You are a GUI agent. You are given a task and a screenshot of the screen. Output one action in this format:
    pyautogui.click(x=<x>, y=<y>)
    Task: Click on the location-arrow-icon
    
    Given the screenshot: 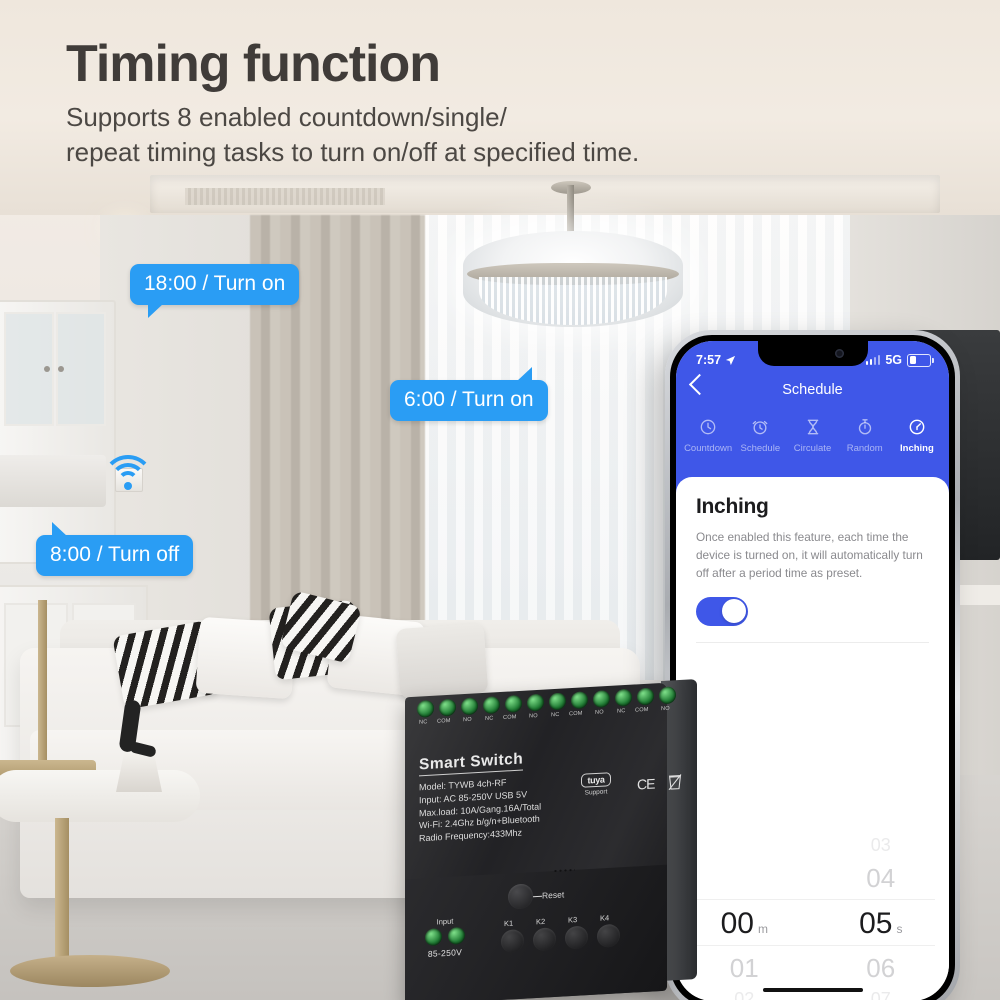 What is the action you would take?
    pyautogui.click(x=730, y=360)
    